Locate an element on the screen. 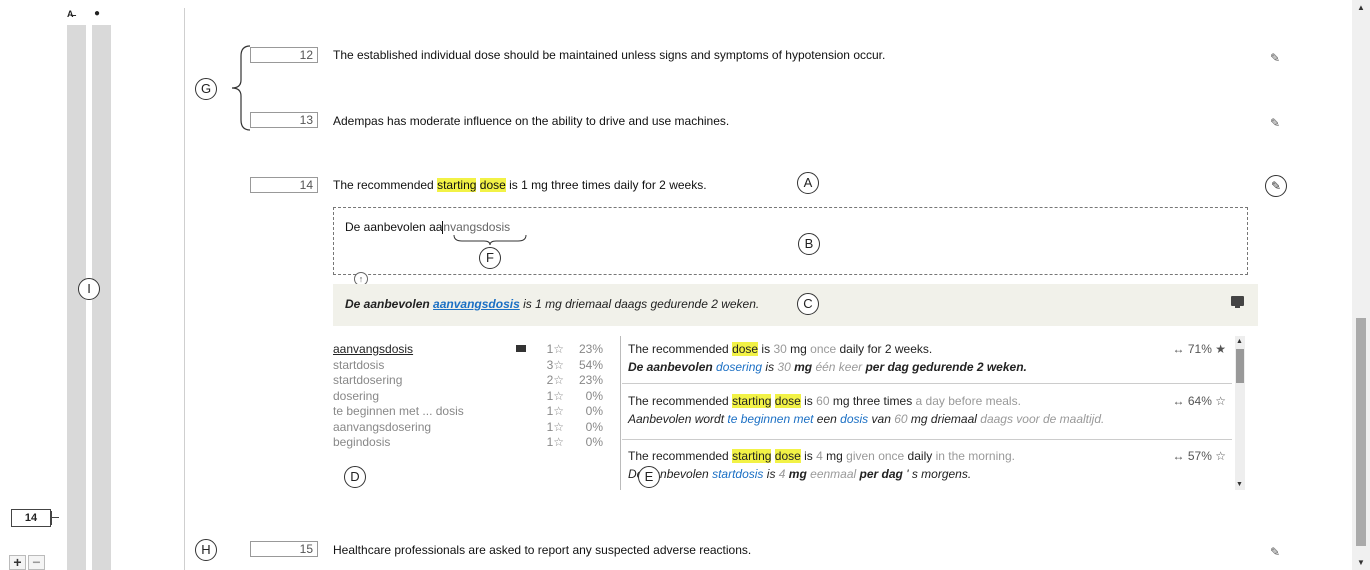 The width and height of the screenshot is (1370, 570). tm-scrollbar: ▲ ▼ is located at coordinates (1240, 413).